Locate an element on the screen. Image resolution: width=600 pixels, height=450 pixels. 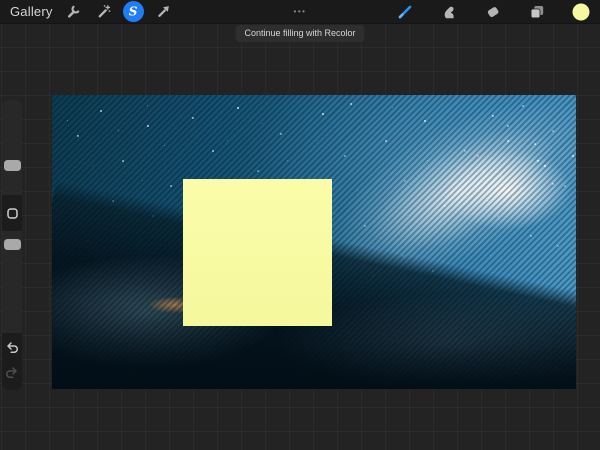
layers-button is located at coordinates (537, 12).